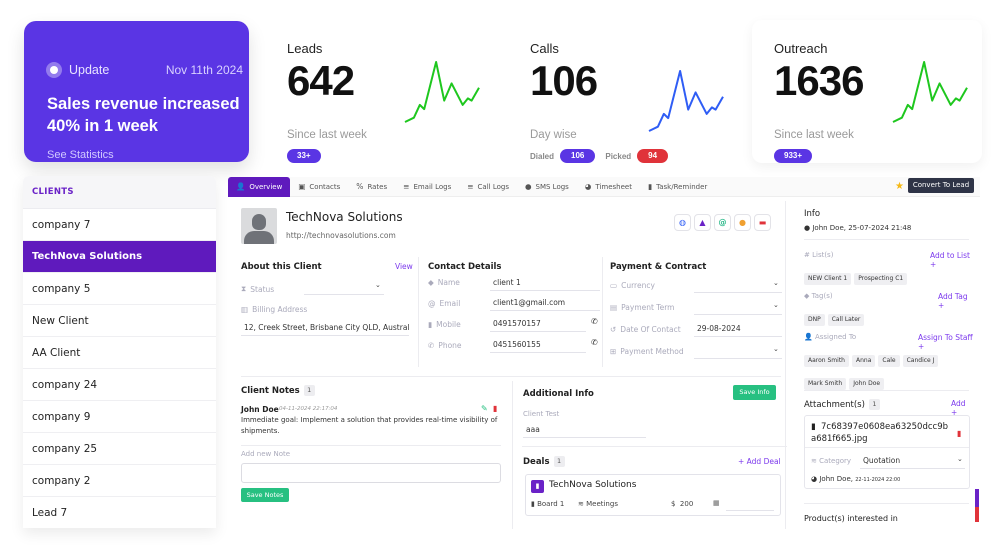  What do you see at coordinates (594, 321) in the screenshot?
I see `call-mobile-icon: ✆` at bounding box center [594, 321].